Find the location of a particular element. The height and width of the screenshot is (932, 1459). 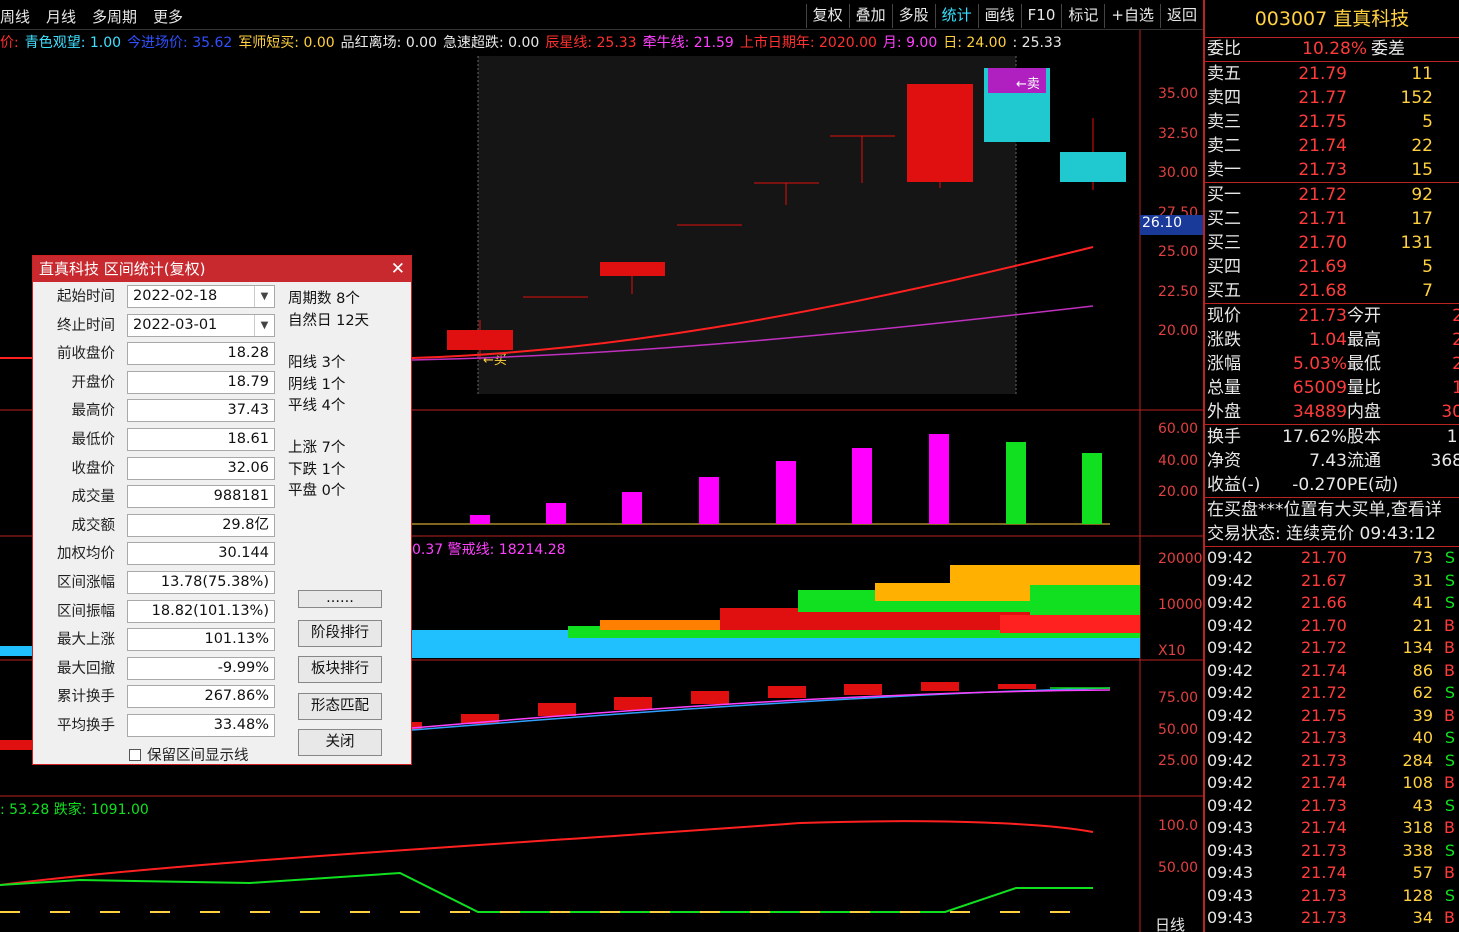

order-label: 买一 is located at coordinates (1224, 195).